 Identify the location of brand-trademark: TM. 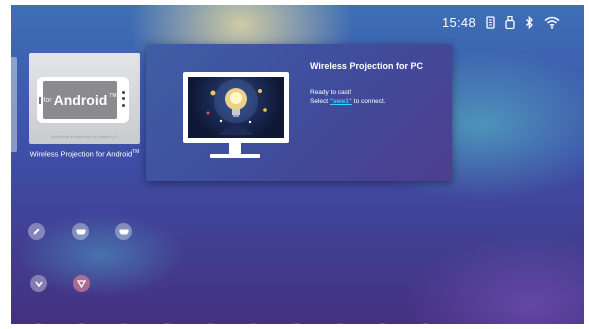
(113, 96).